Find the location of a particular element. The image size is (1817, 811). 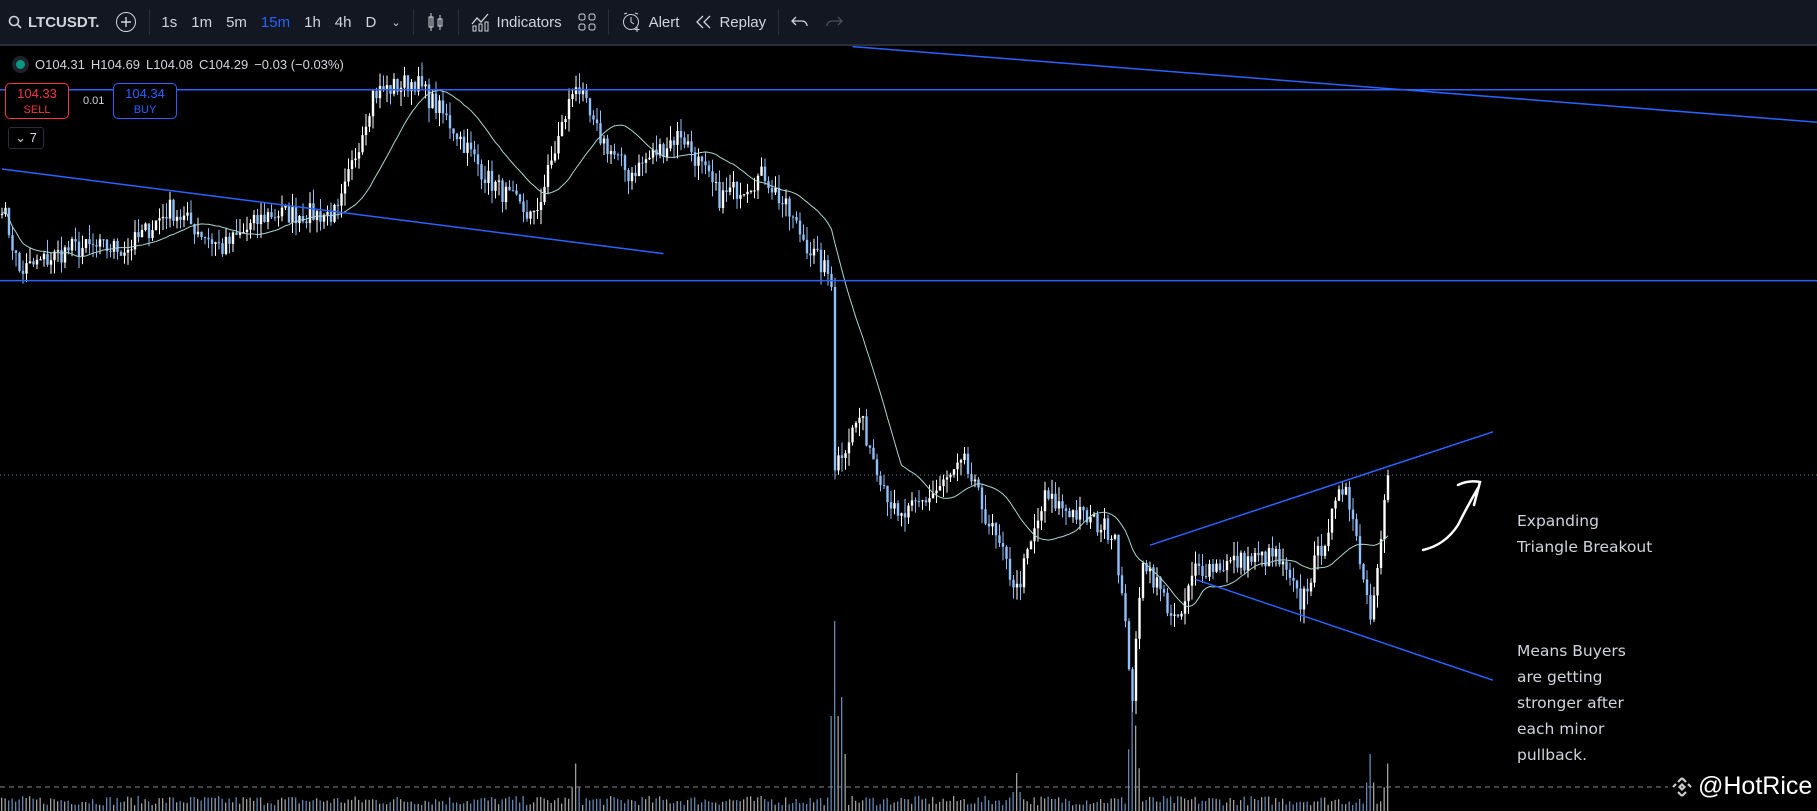

interval-1m: 1m is located at coordinates (201, 22).